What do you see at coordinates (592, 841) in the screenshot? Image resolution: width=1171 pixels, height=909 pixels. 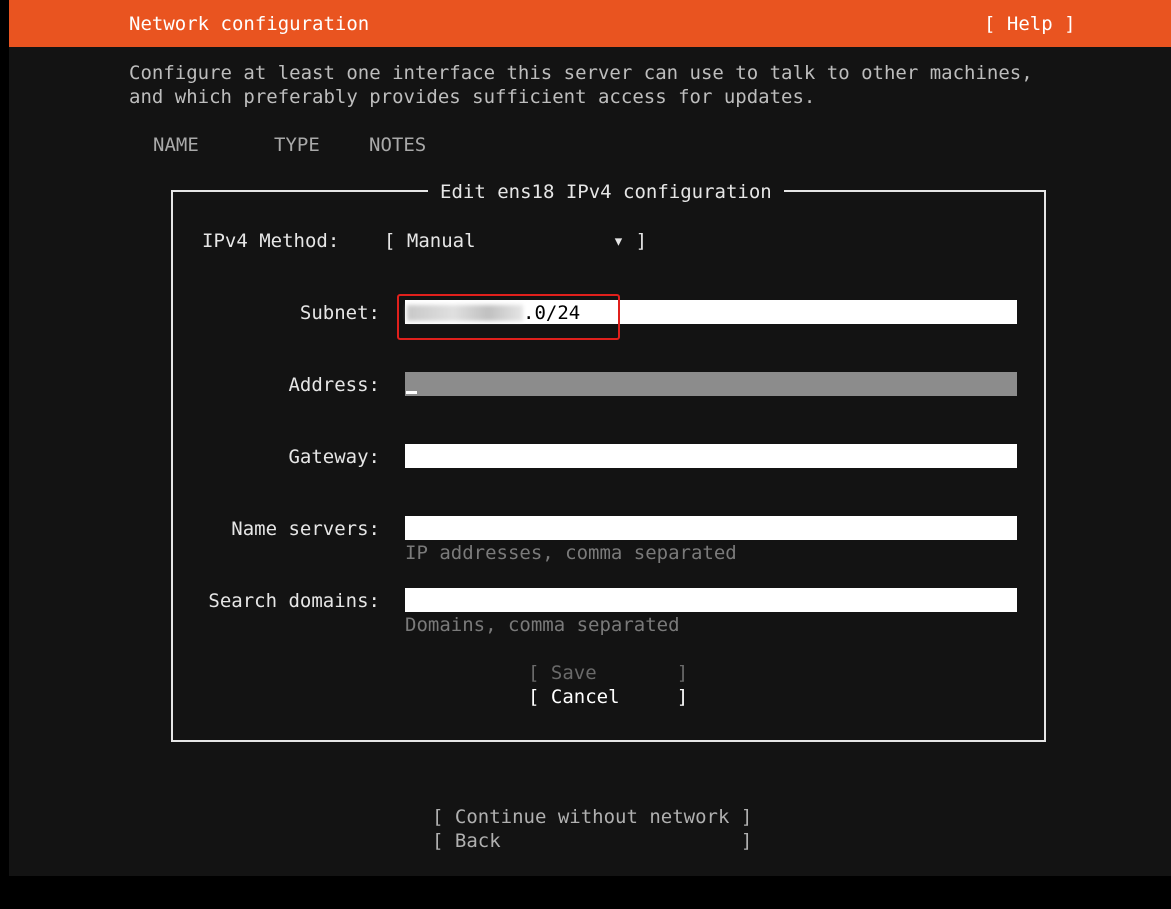 I see `back-button: [ Back ]` at bounding box center [592, 841].